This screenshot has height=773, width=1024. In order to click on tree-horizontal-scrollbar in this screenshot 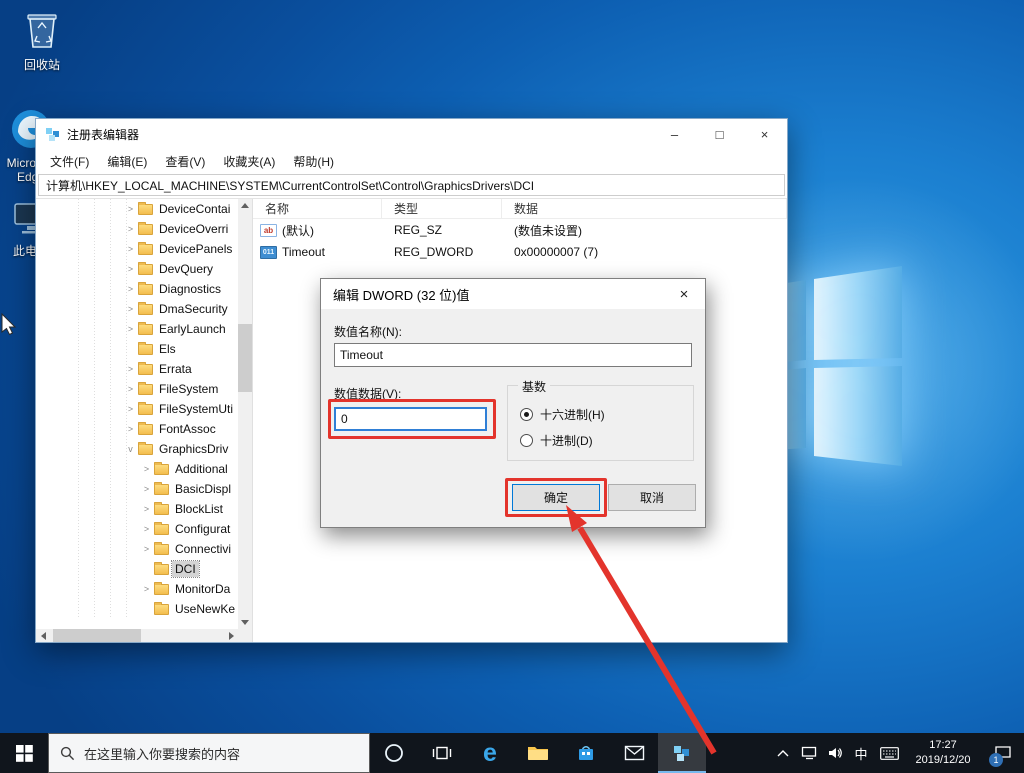, I will do `click(137, 635)`.